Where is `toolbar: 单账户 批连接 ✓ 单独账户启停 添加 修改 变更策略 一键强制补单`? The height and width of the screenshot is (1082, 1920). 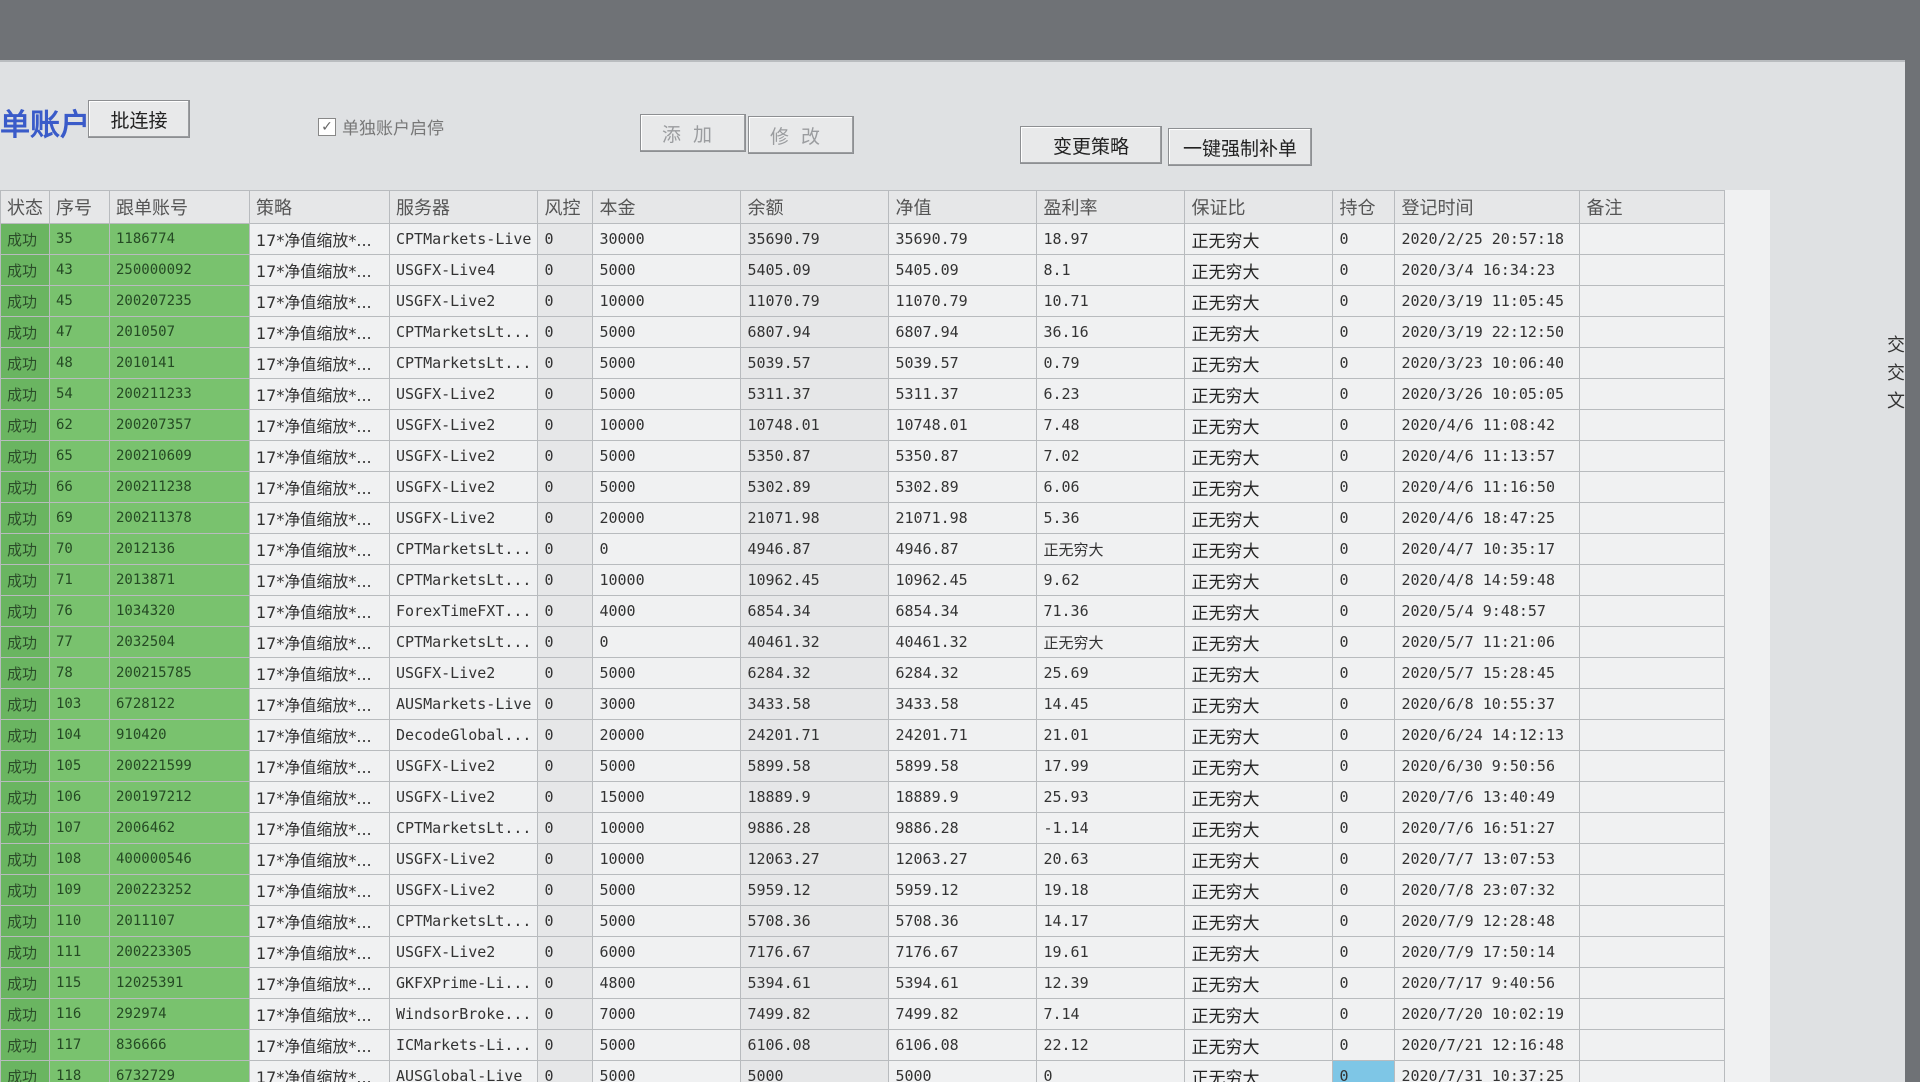
toolbar: 单账户 批连接 ✓ 单独账户启停 添加 修改 变更策略 一键强制补单 is located at coordinates (952, 127).